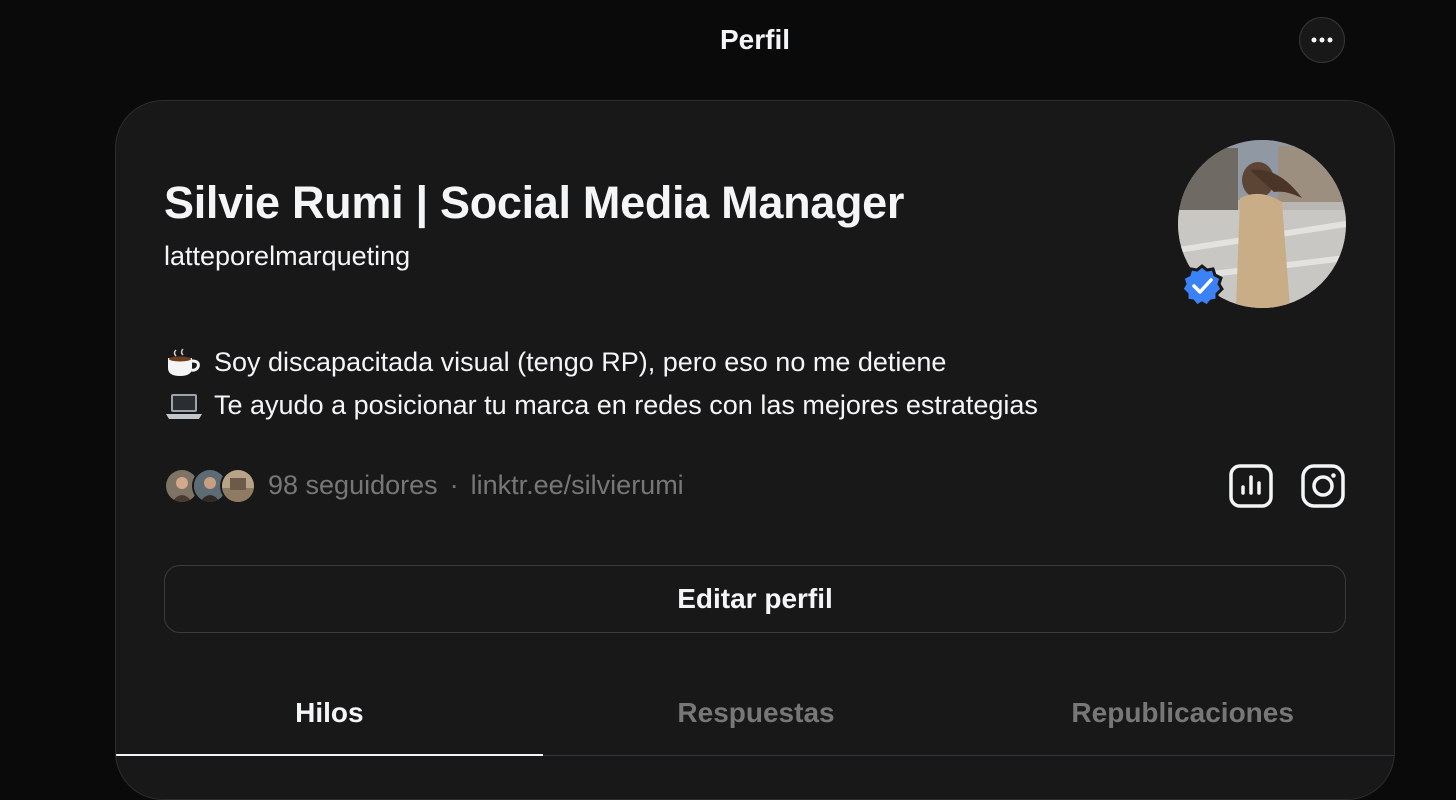 Image resolution: width=1456 pixels, height=800 pixels. Describe the element at coordinates (1262, 224) in the screenshot. I see `profile-avatar-container` at that location.